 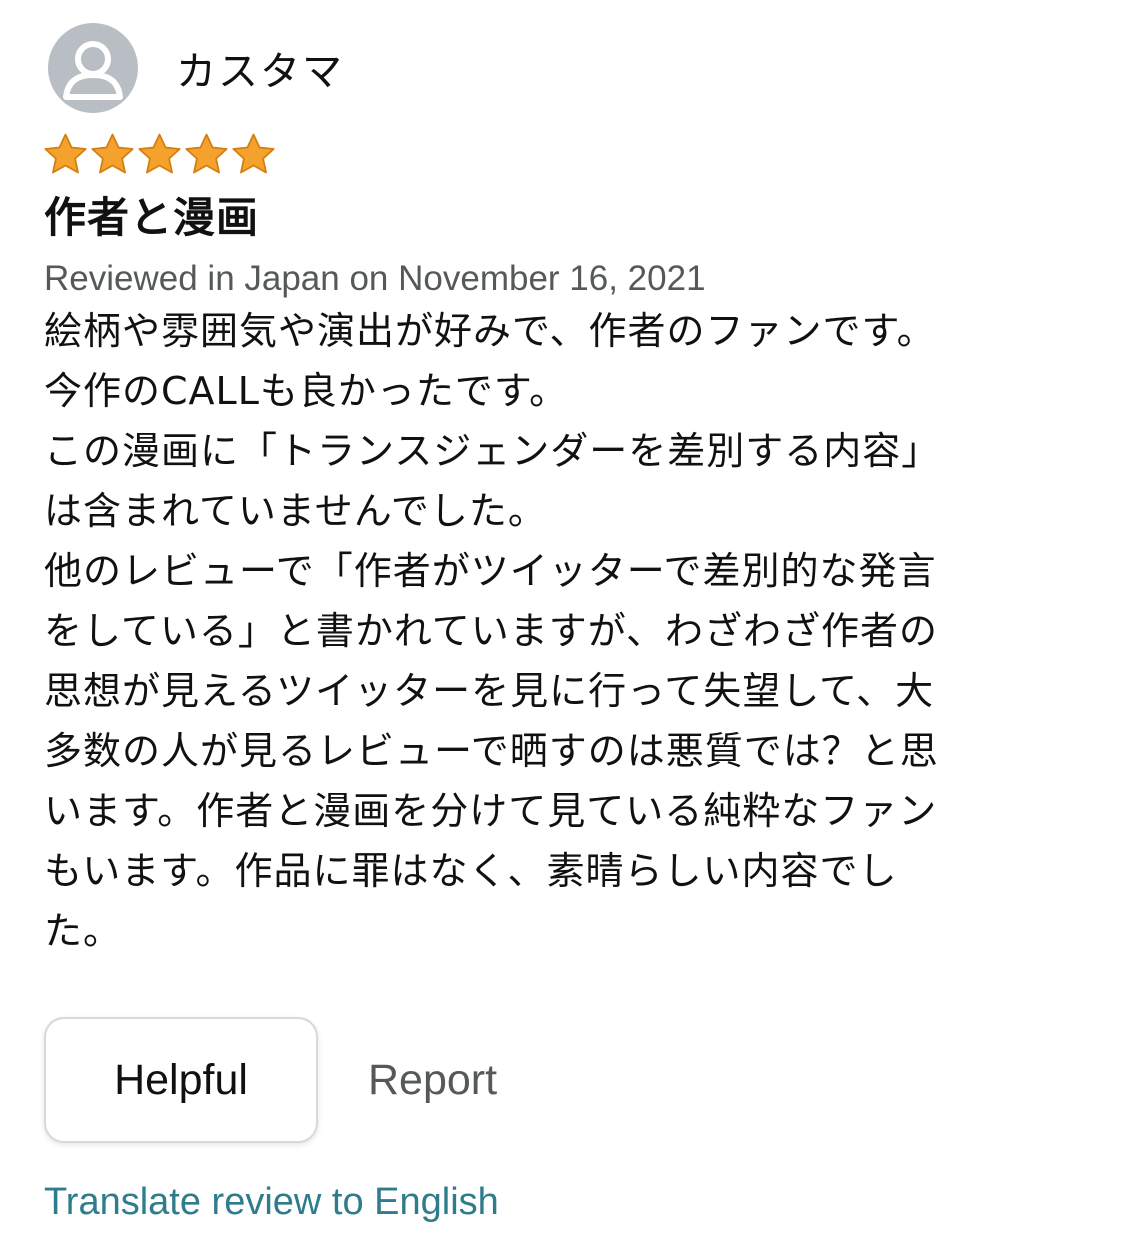 I want to click on star-rating, so click(x=568, y=154).